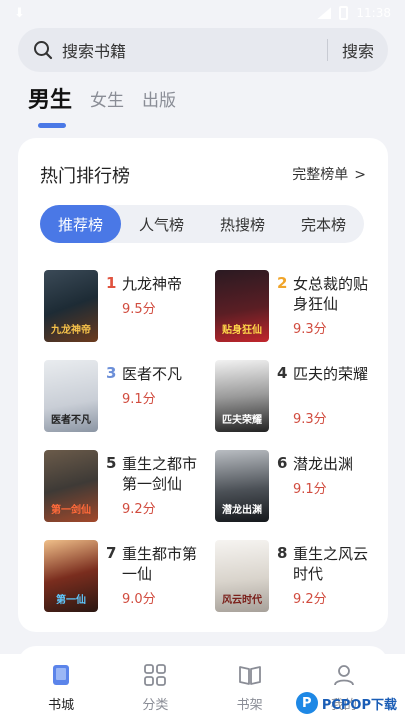  Describe the element at coordinates (323, 464) in the screenshot. I see `book-title: 潜龙出渊` at that location.